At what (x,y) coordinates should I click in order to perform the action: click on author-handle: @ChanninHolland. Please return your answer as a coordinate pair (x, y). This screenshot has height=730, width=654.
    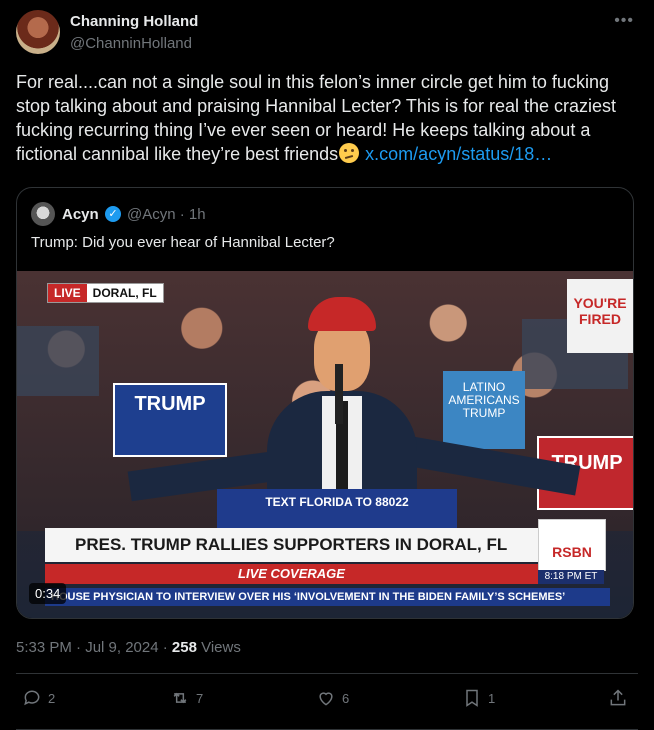
    Looking at the image, I should click on (131, 43).